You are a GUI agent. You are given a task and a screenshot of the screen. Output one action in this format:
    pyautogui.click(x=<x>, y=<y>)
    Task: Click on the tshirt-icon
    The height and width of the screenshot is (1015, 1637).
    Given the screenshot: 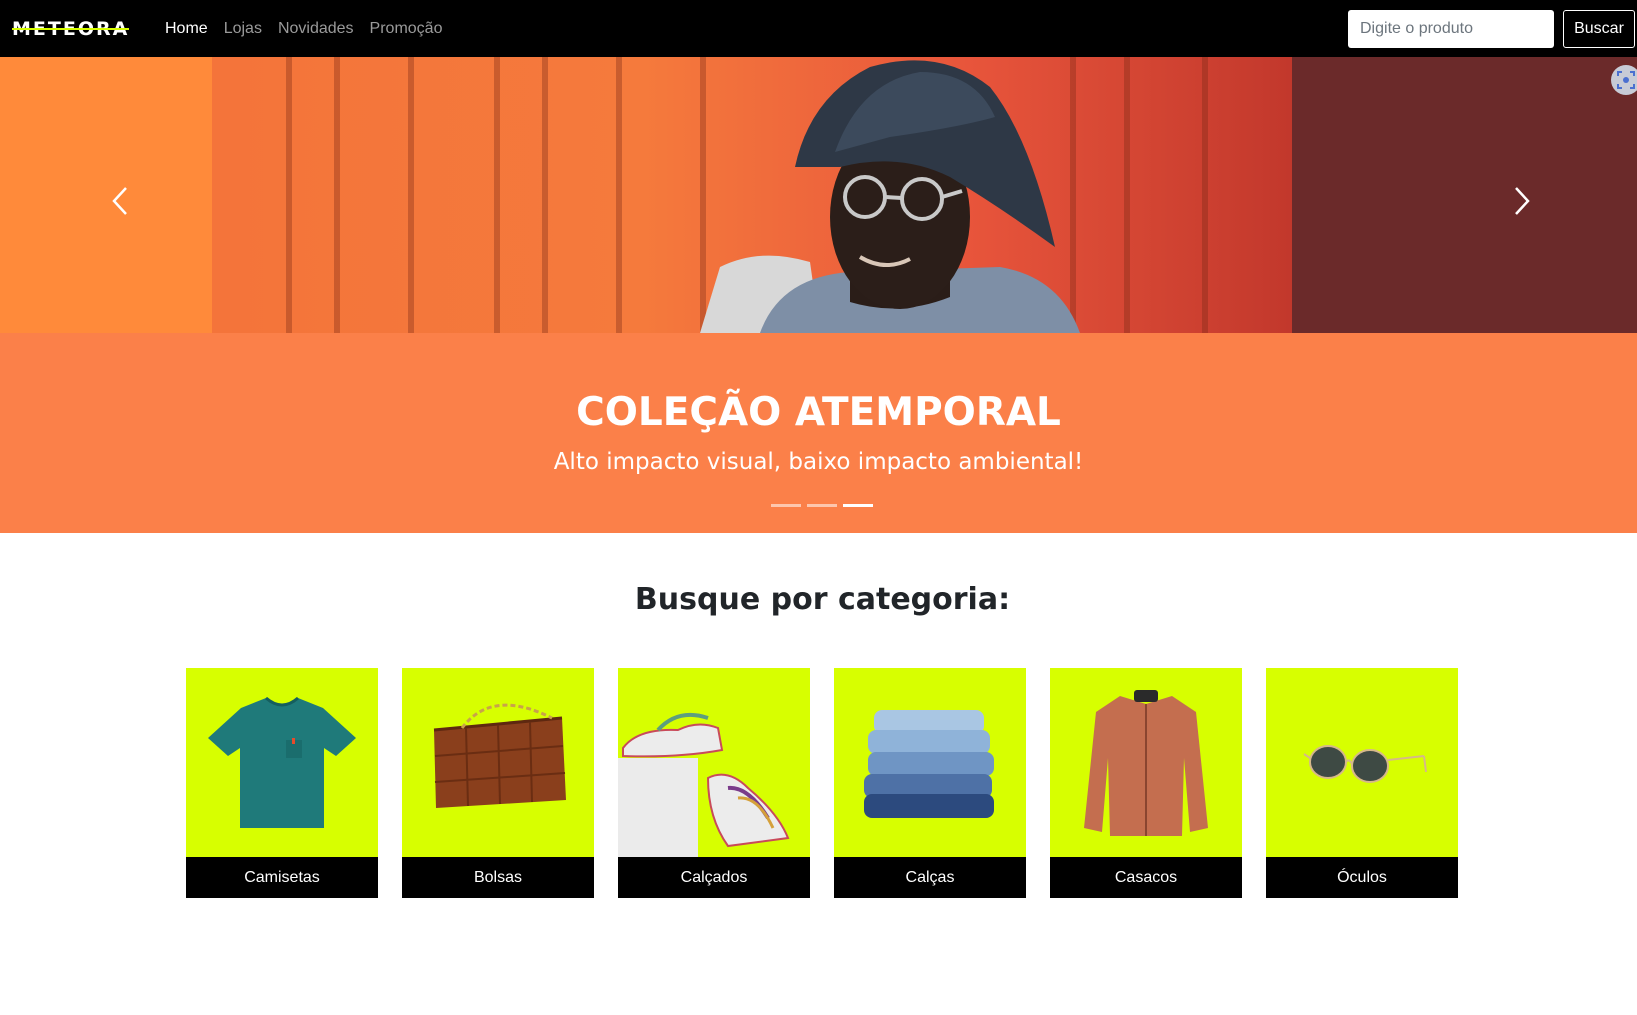 What is the action you would take?
    pyautogui.click(x=282, y=762)
    